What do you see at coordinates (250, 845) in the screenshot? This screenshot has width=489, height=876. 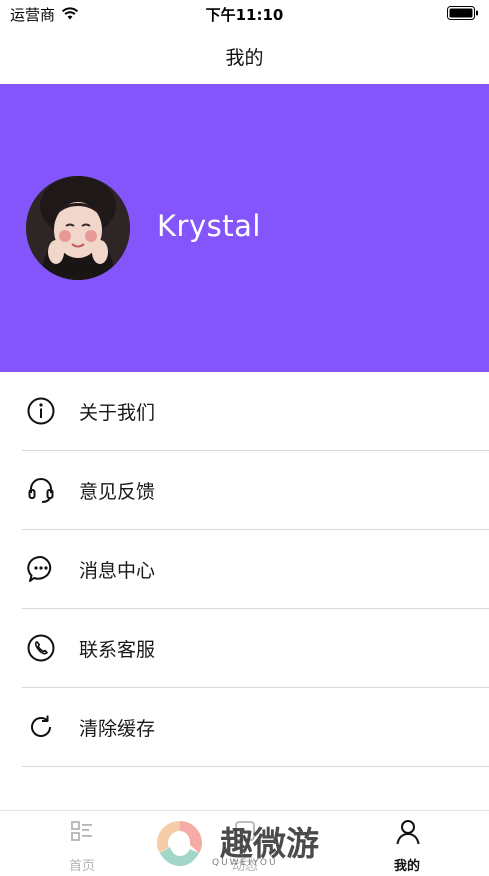 I see `watermark: 趣微游 QUWEIYOU` at bounding box center [250, 845].